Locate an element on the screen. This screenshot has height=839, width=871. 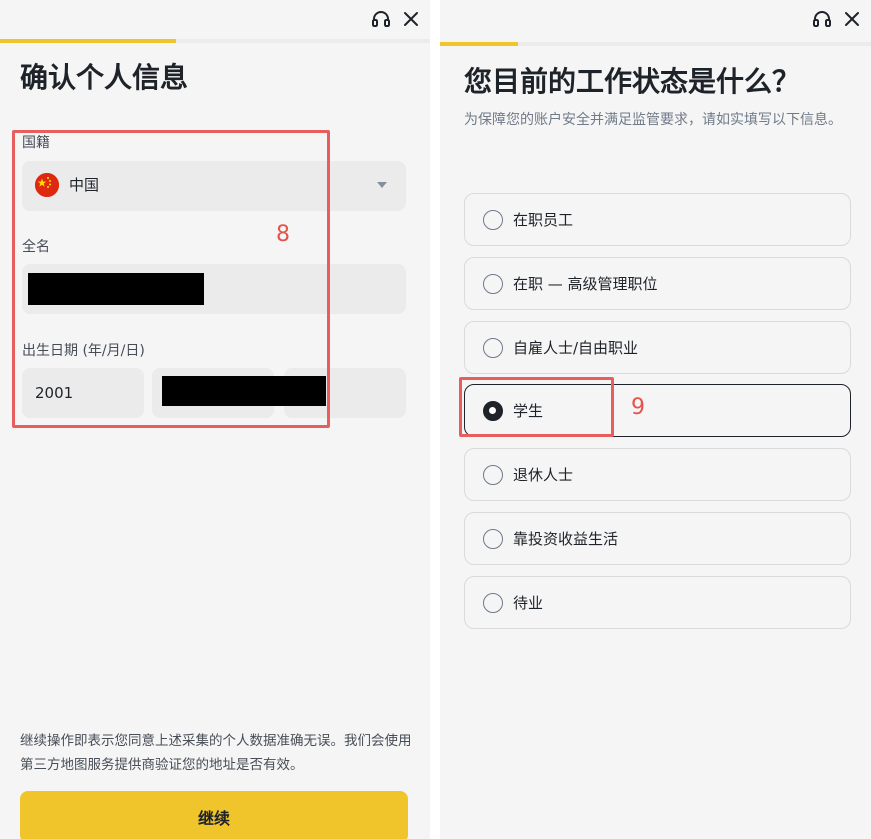
employment-option-label: 靠投资收益生活 is located at coordinates (566, 539).